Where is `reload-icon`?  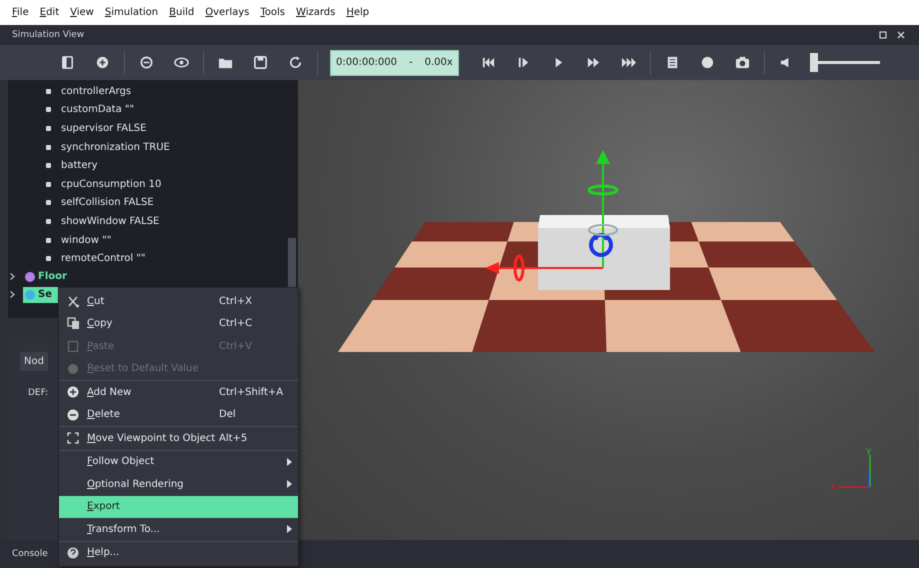
reload-icon is located at coordinates (295, 62).